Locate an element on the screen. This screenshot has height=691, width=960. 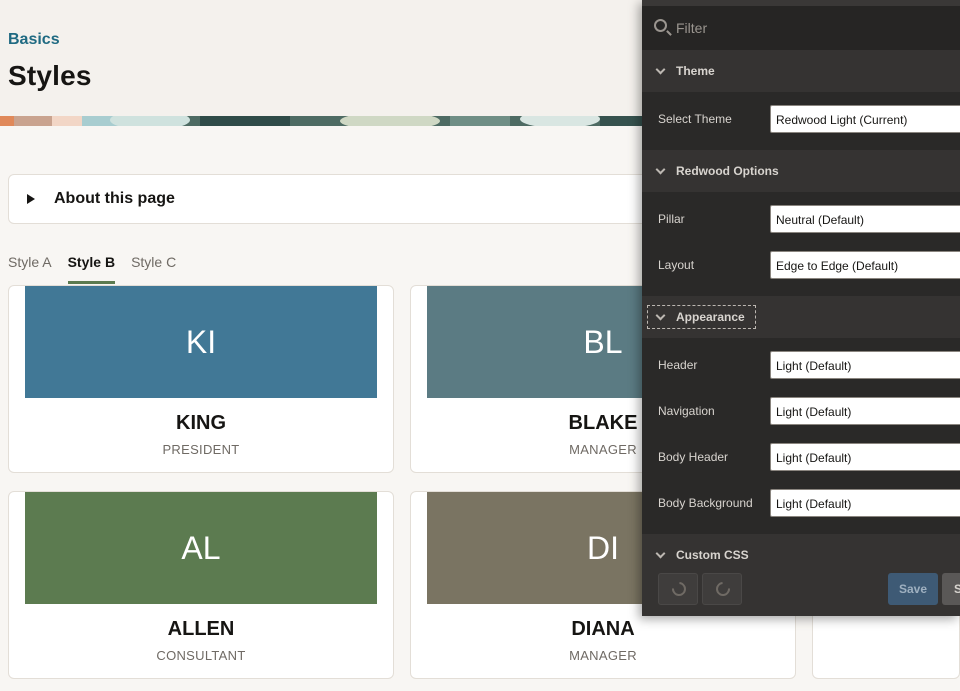
employee-card-allen: AL ALLEN CONSULTANT is located at coordinates (201, 585).